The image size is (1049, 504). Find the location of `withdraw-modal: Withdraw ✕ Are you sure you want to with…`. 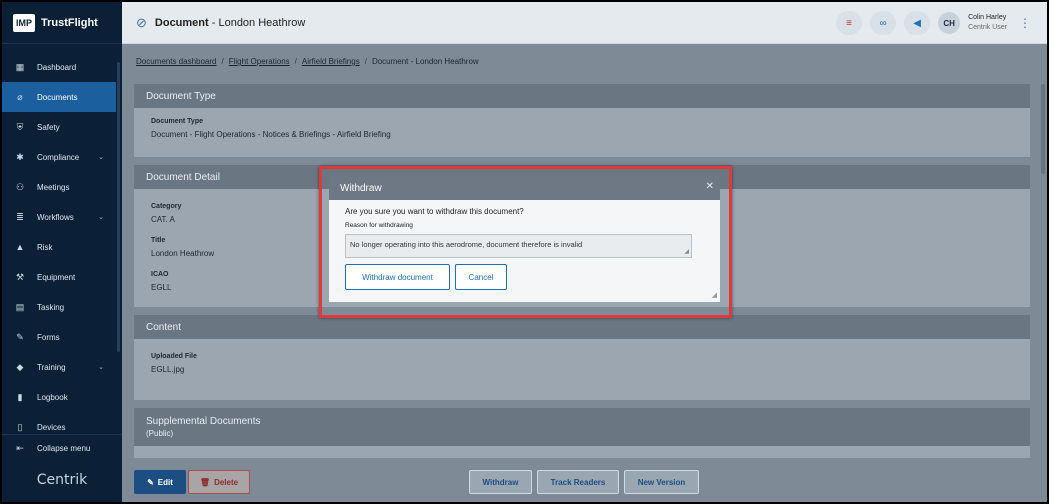

withdraw-modal: Withdraw ✕ Are you sure you want to with… is located at coordinates (524, 239).